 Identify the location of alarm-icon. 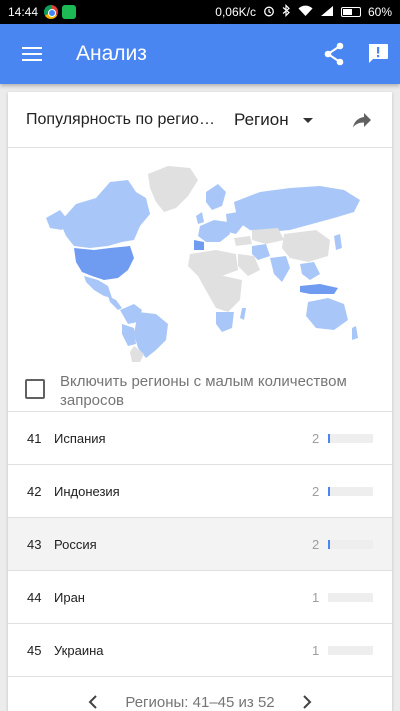
(269, 12).